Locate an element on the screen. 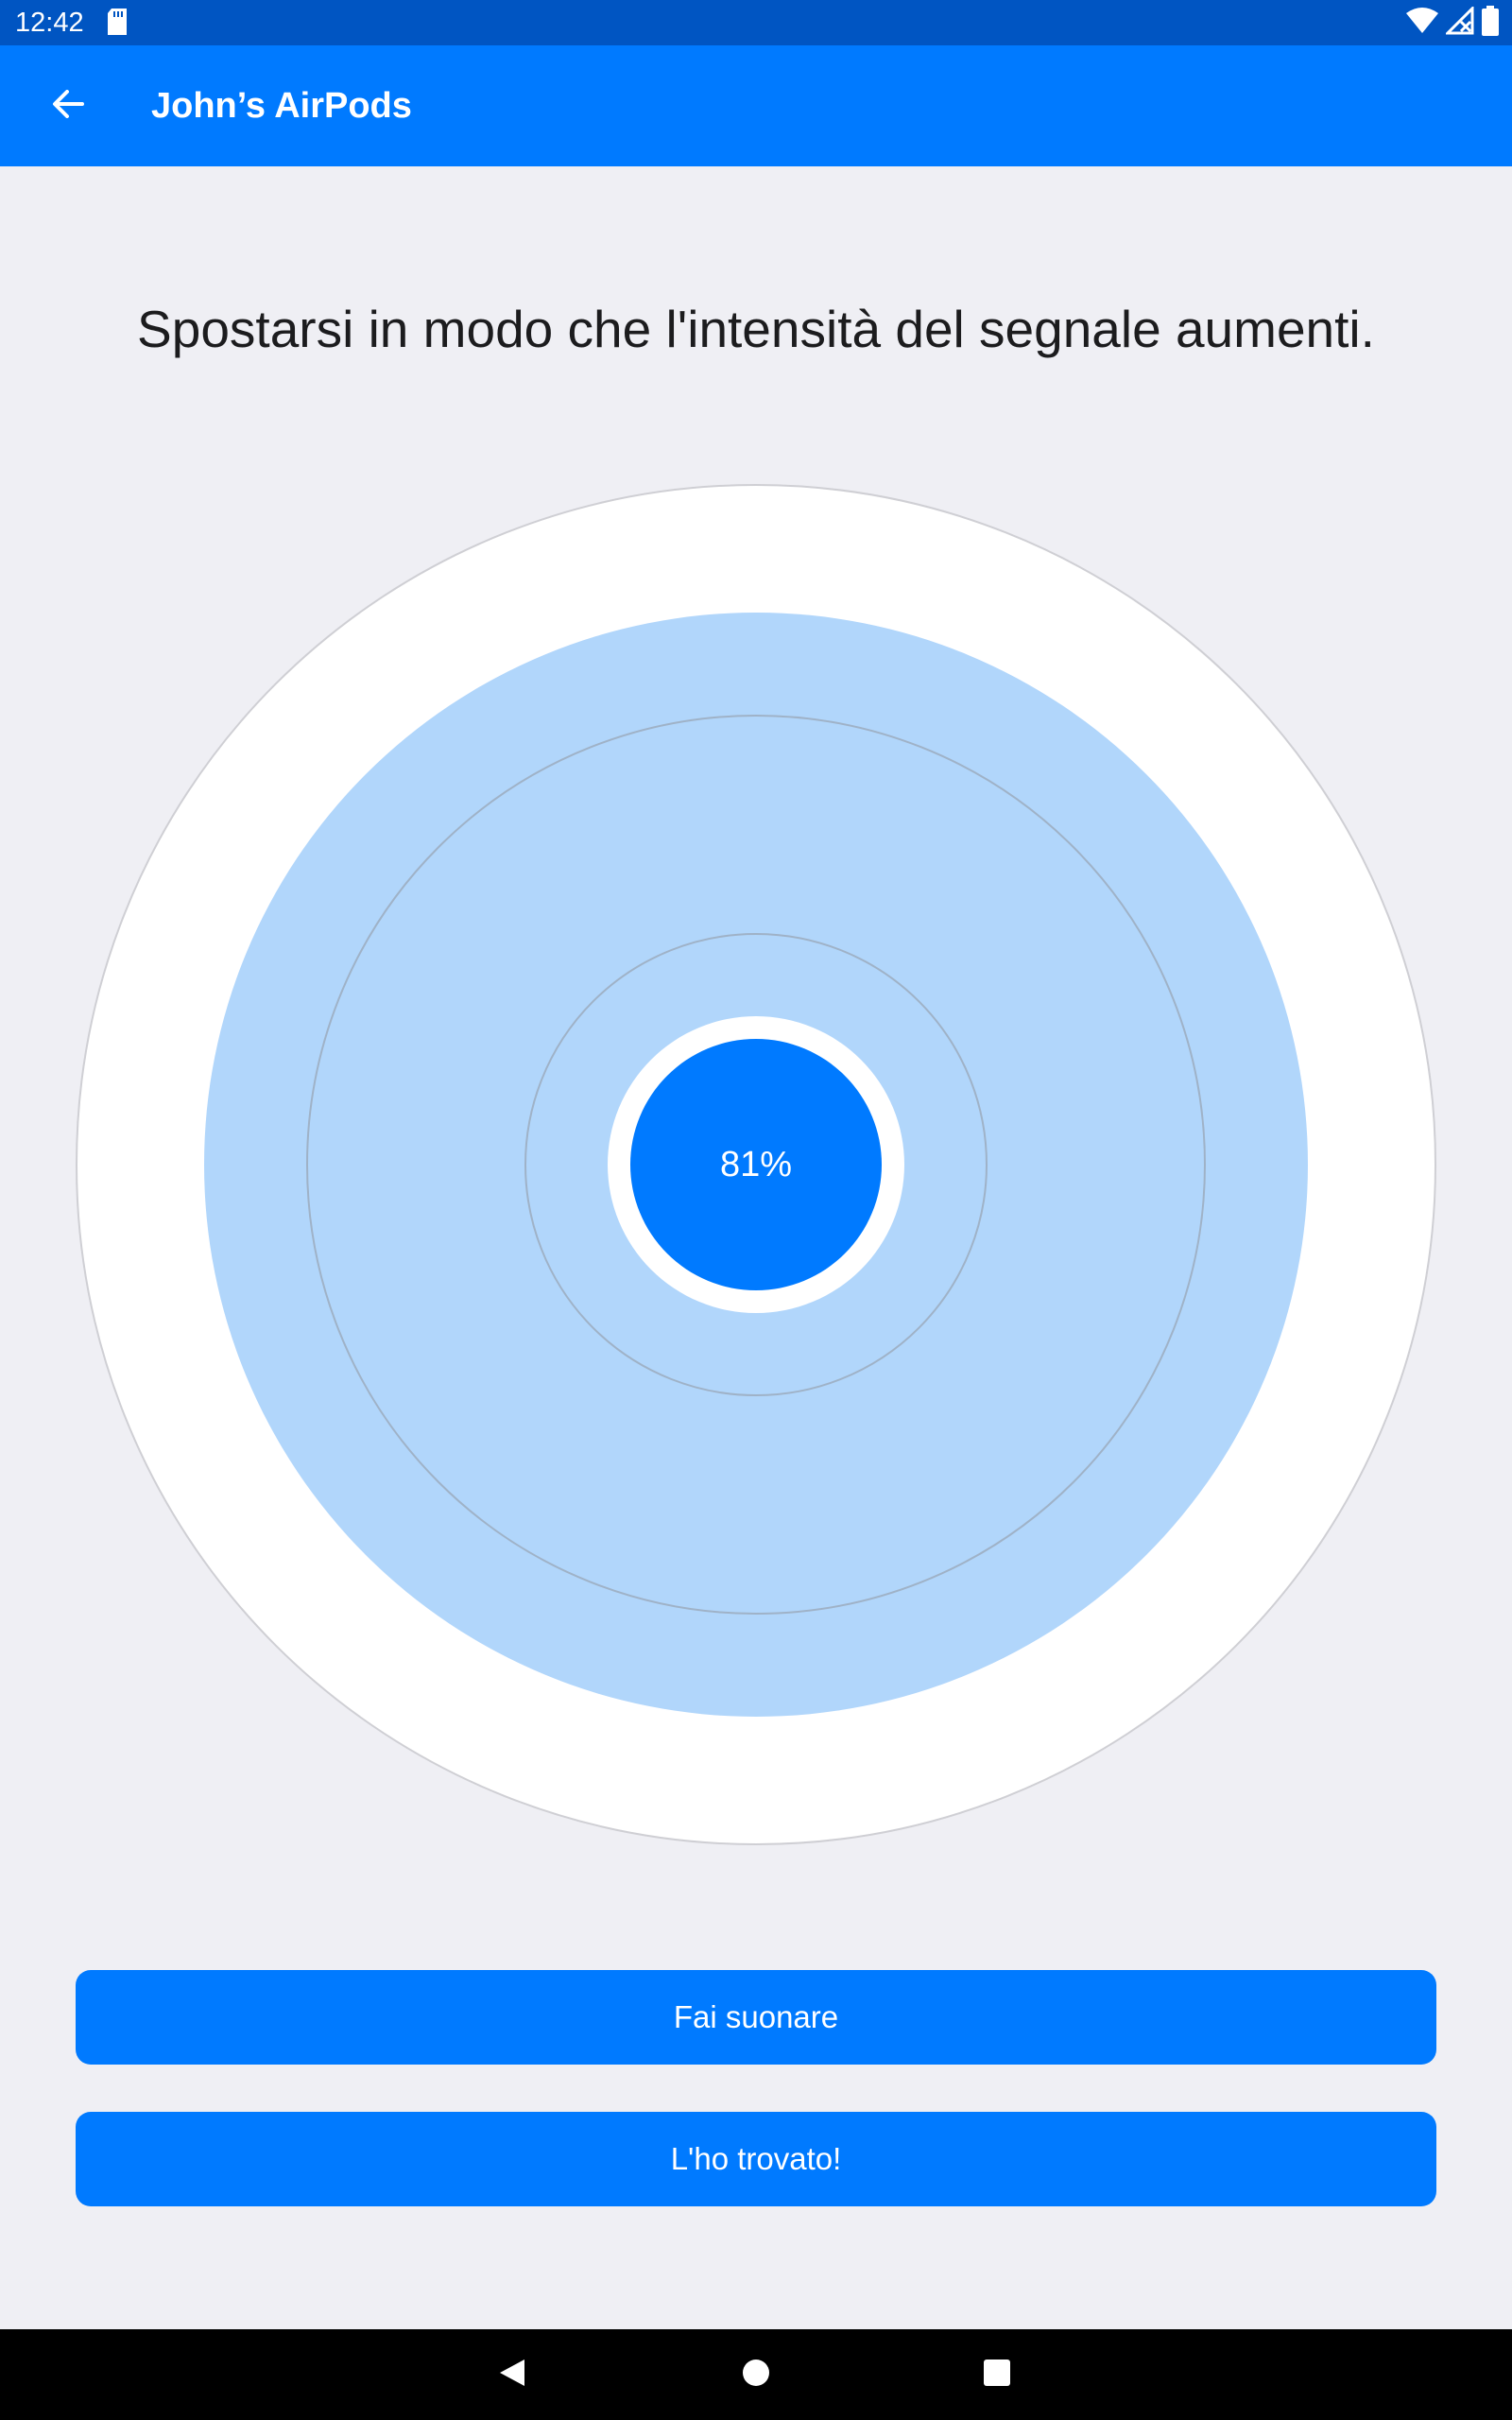 Image resolution: width=1512 pixels, height=2420 pixels. found-it-label: L'ho trovato! is located at coordinates (756, 2159).